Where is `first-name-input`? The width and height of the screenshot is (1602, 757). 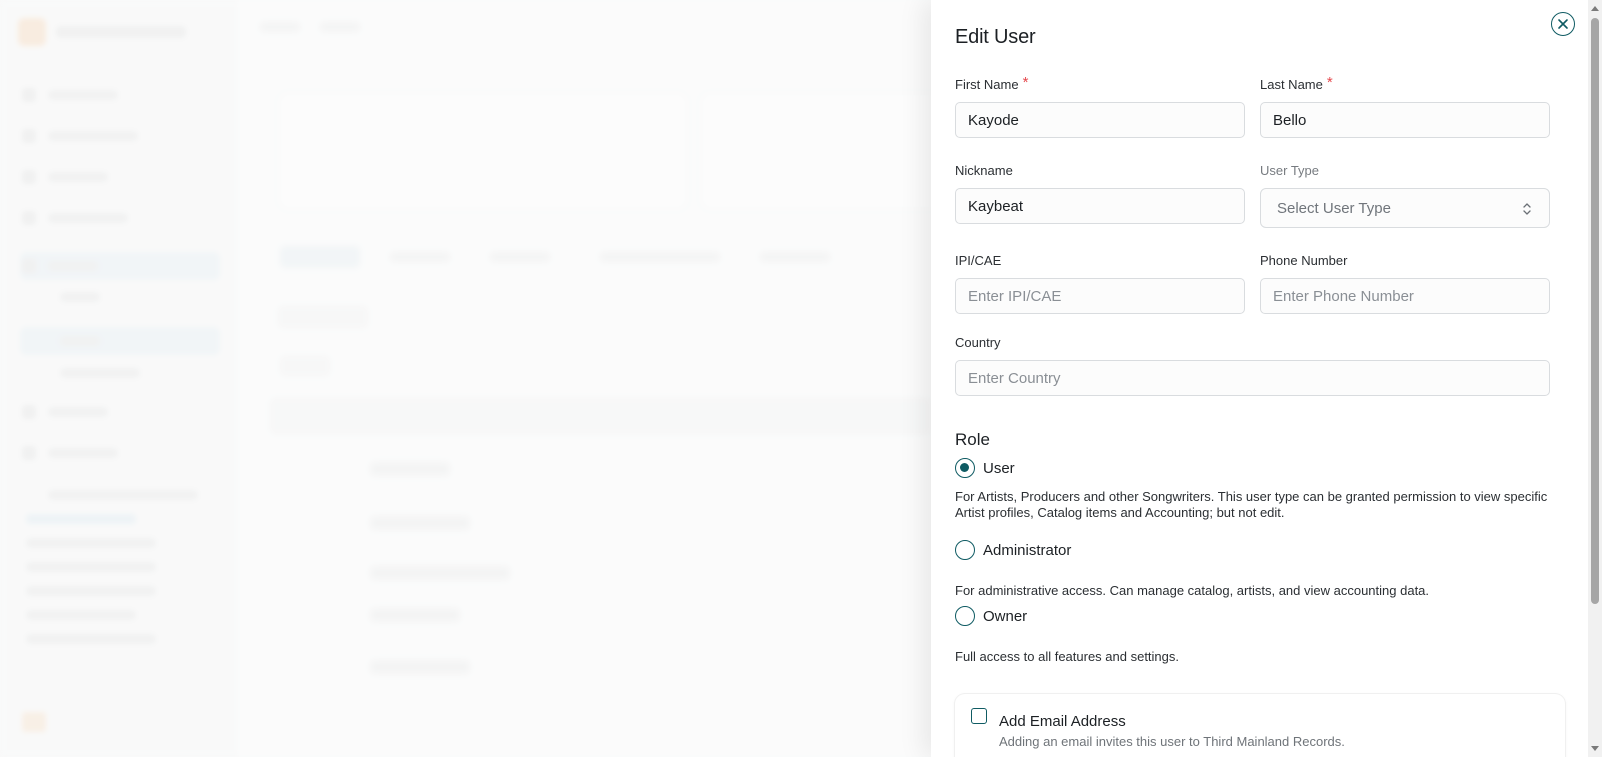
first-name-input is located at coordinates (1100, 120).